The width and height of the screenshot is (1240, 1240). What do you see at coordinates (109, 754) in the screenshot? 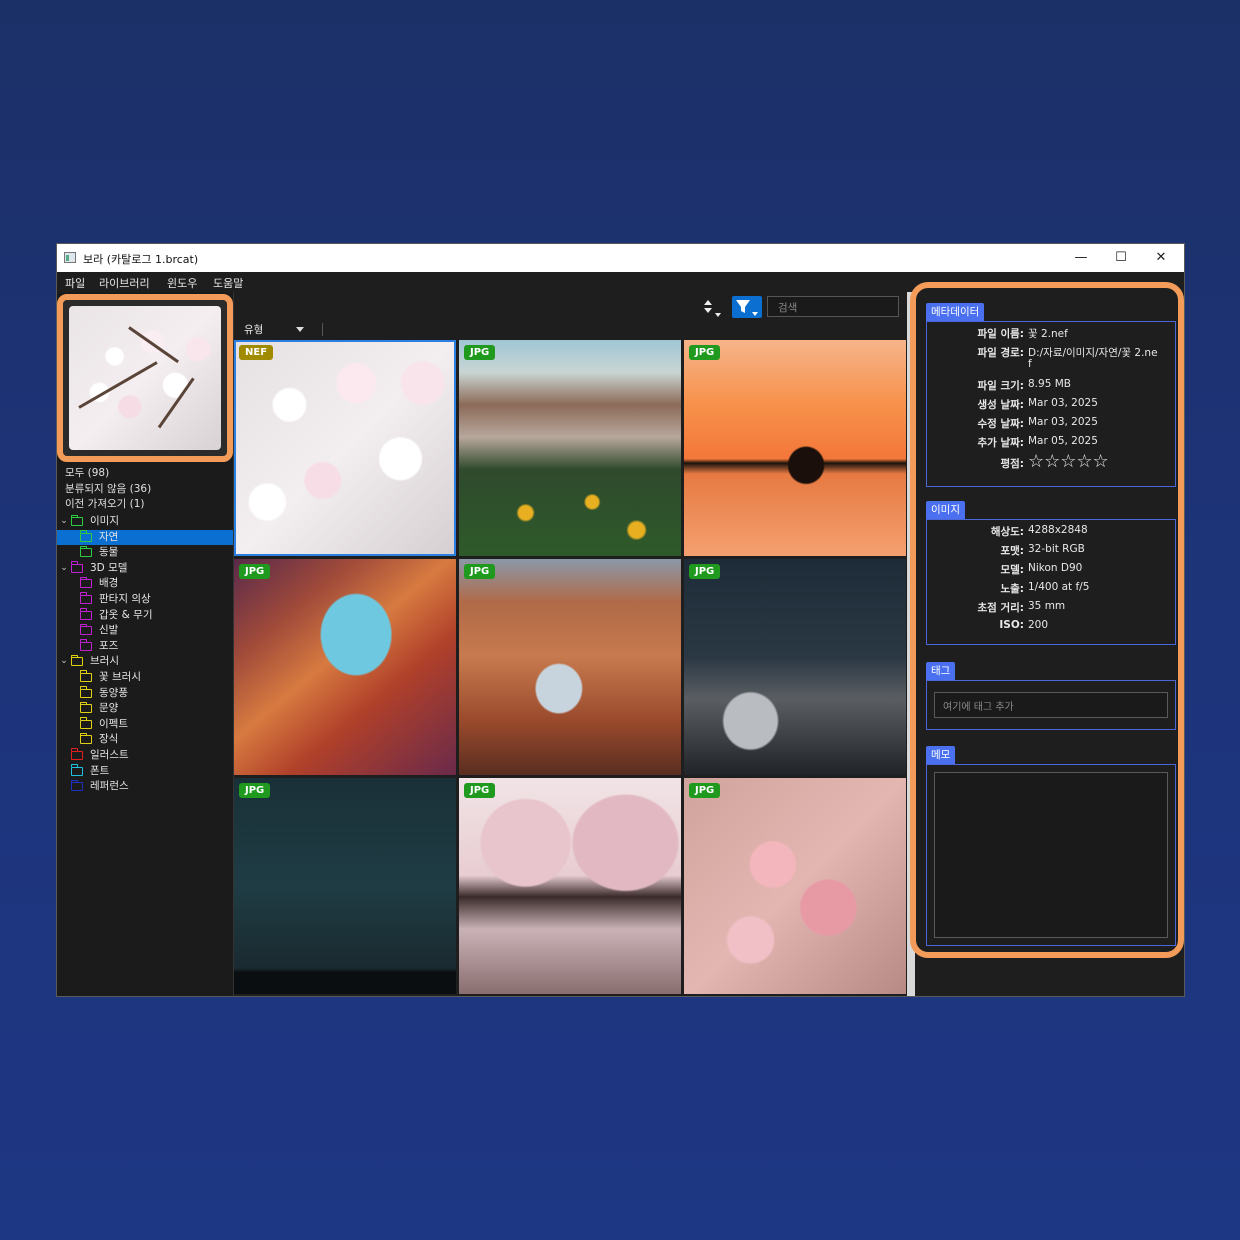
I see `tree-item-label: 일러스트` at bounding box center [109, 754].